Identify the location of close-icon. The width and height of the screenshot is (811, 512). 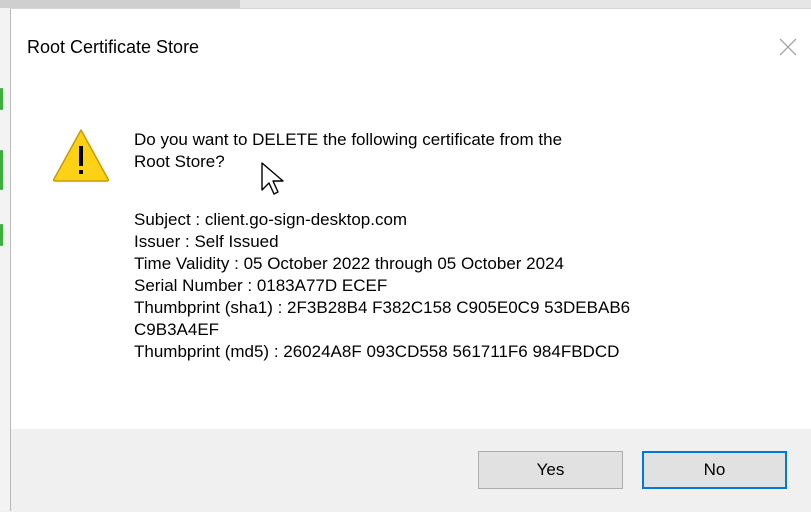
(788, 47).